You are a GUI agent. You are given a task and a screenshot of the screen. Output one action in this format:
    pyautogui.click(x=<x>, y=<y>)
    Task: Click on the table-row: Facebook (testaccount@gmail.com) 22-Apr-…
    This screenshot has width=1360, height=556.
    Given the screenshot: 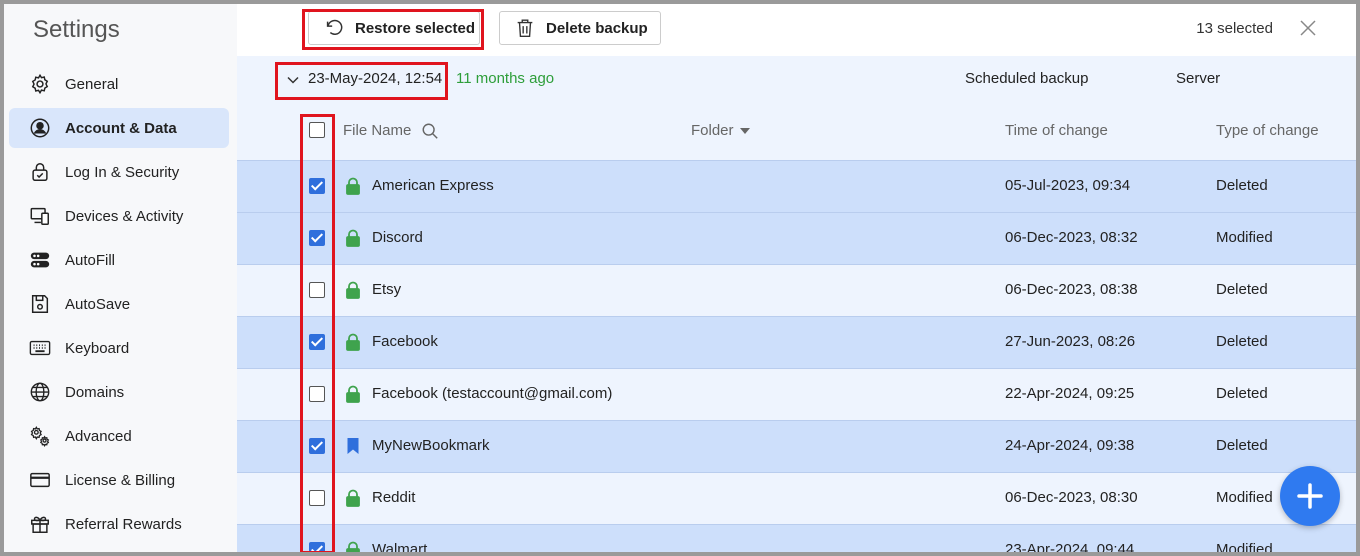 What is the action you would take?
    pyautogui.click(x=796, y=394)
    